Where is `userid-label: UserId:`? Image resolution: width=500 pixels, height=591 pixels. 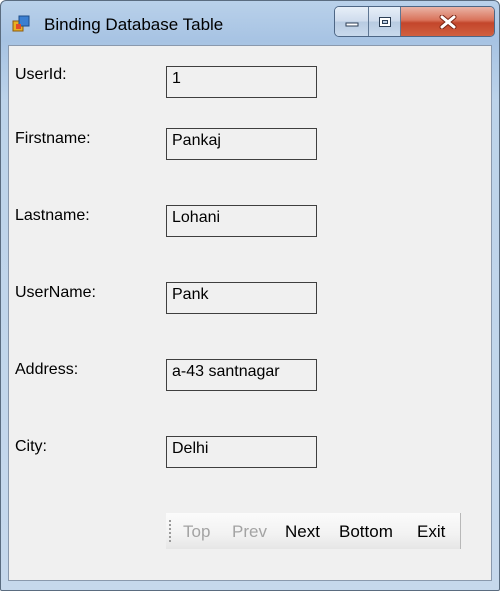
userid-label: UserId: is located at coordinates (41, 74).